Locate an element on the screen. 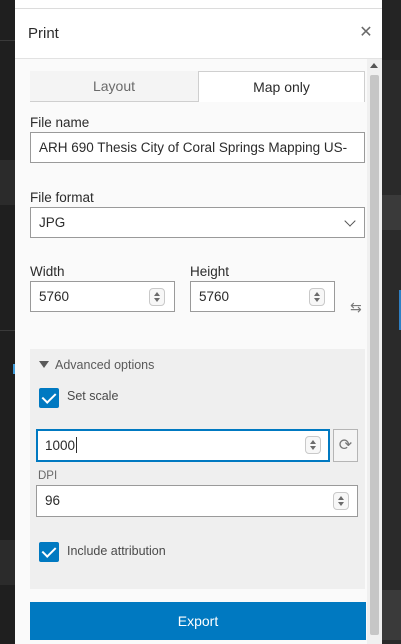 The height and width of the screenshot is (644, 401). include-attribution-label: Include attribution is located at coordinates (116, 551).